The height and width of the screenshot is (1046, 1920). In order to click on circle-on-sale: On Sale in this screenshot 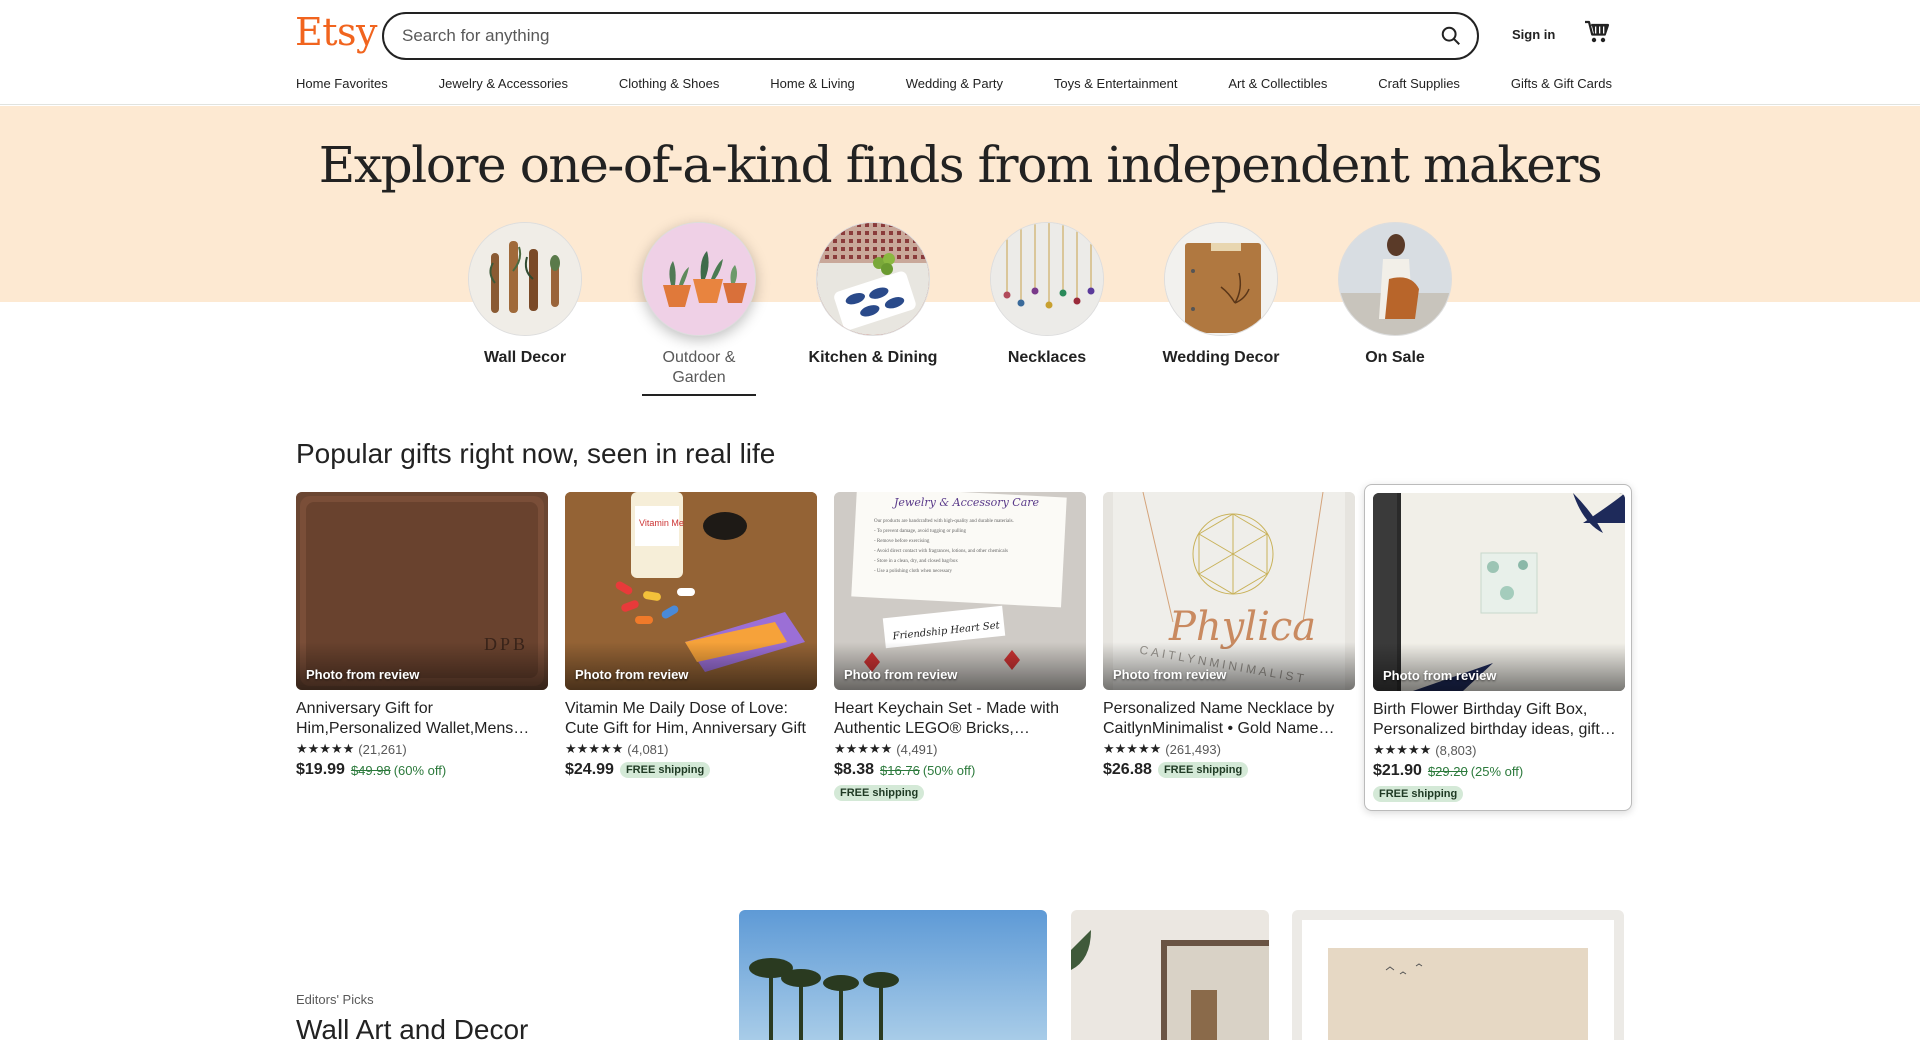, I will do `click(1395, 295)`.